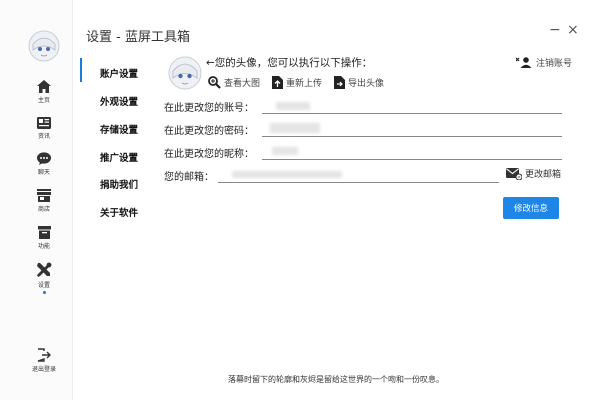 This screenshot has width=600, height=400. What do you see at coordinates (43, 172) in the screenshot?
I see `sidebar-item-label: 聊天` at bounding box center [43, 172].